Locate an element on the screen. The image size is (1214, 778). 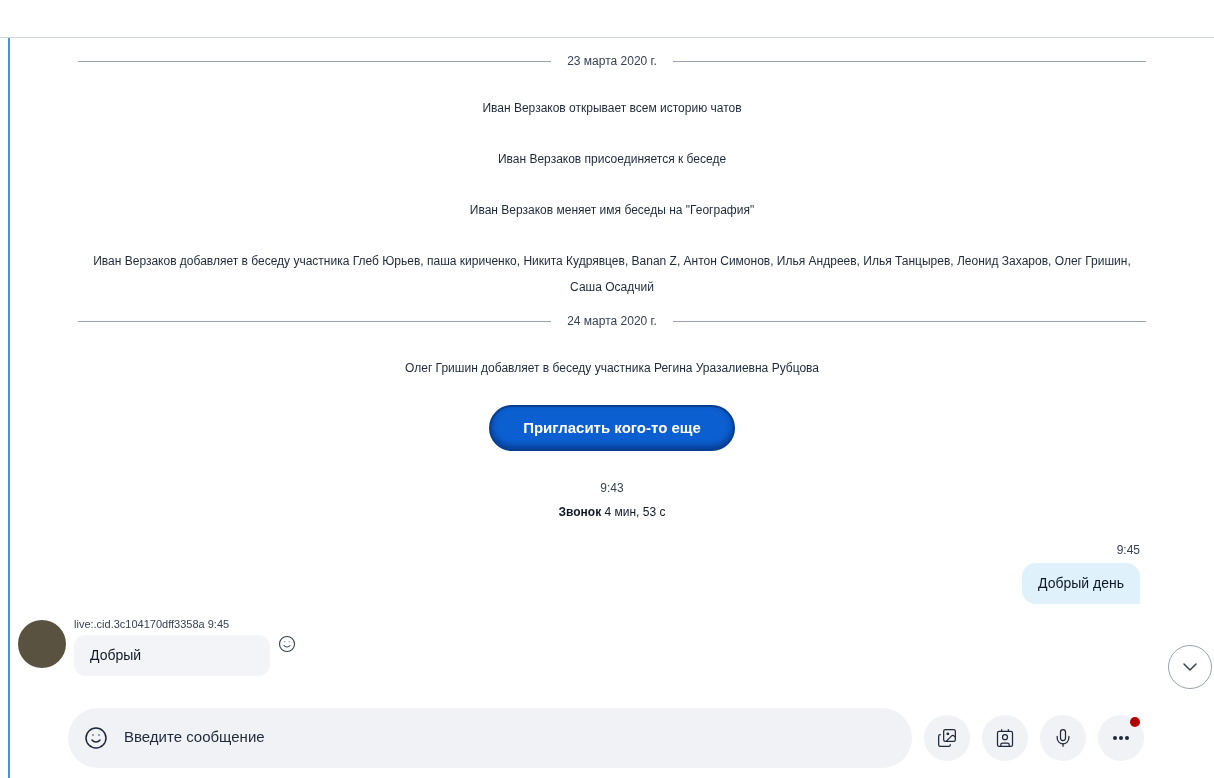
images-icon is located at coordinates (947, 737).